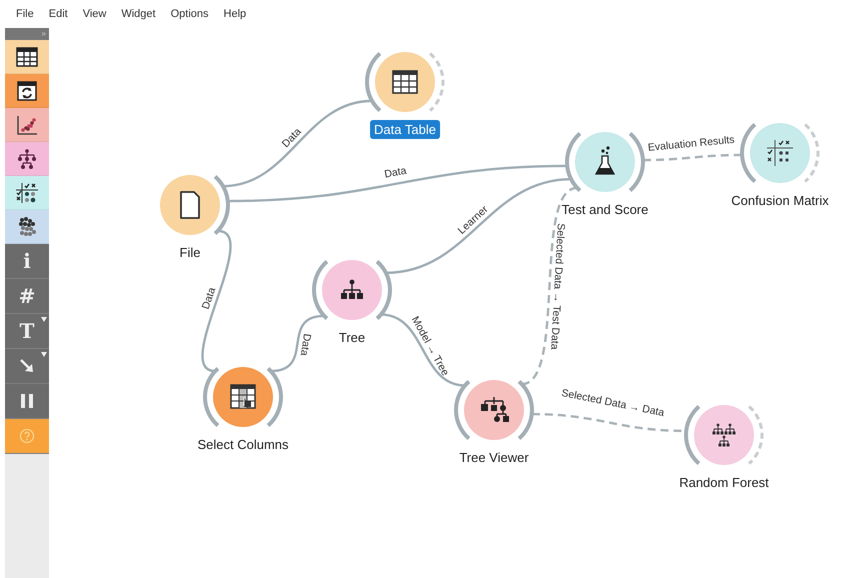 The width and height of the screenshot is (847, 578). Describe the element at coordinates (140, 14) in the screenshot. I see `menu-item: Widget` at that location.